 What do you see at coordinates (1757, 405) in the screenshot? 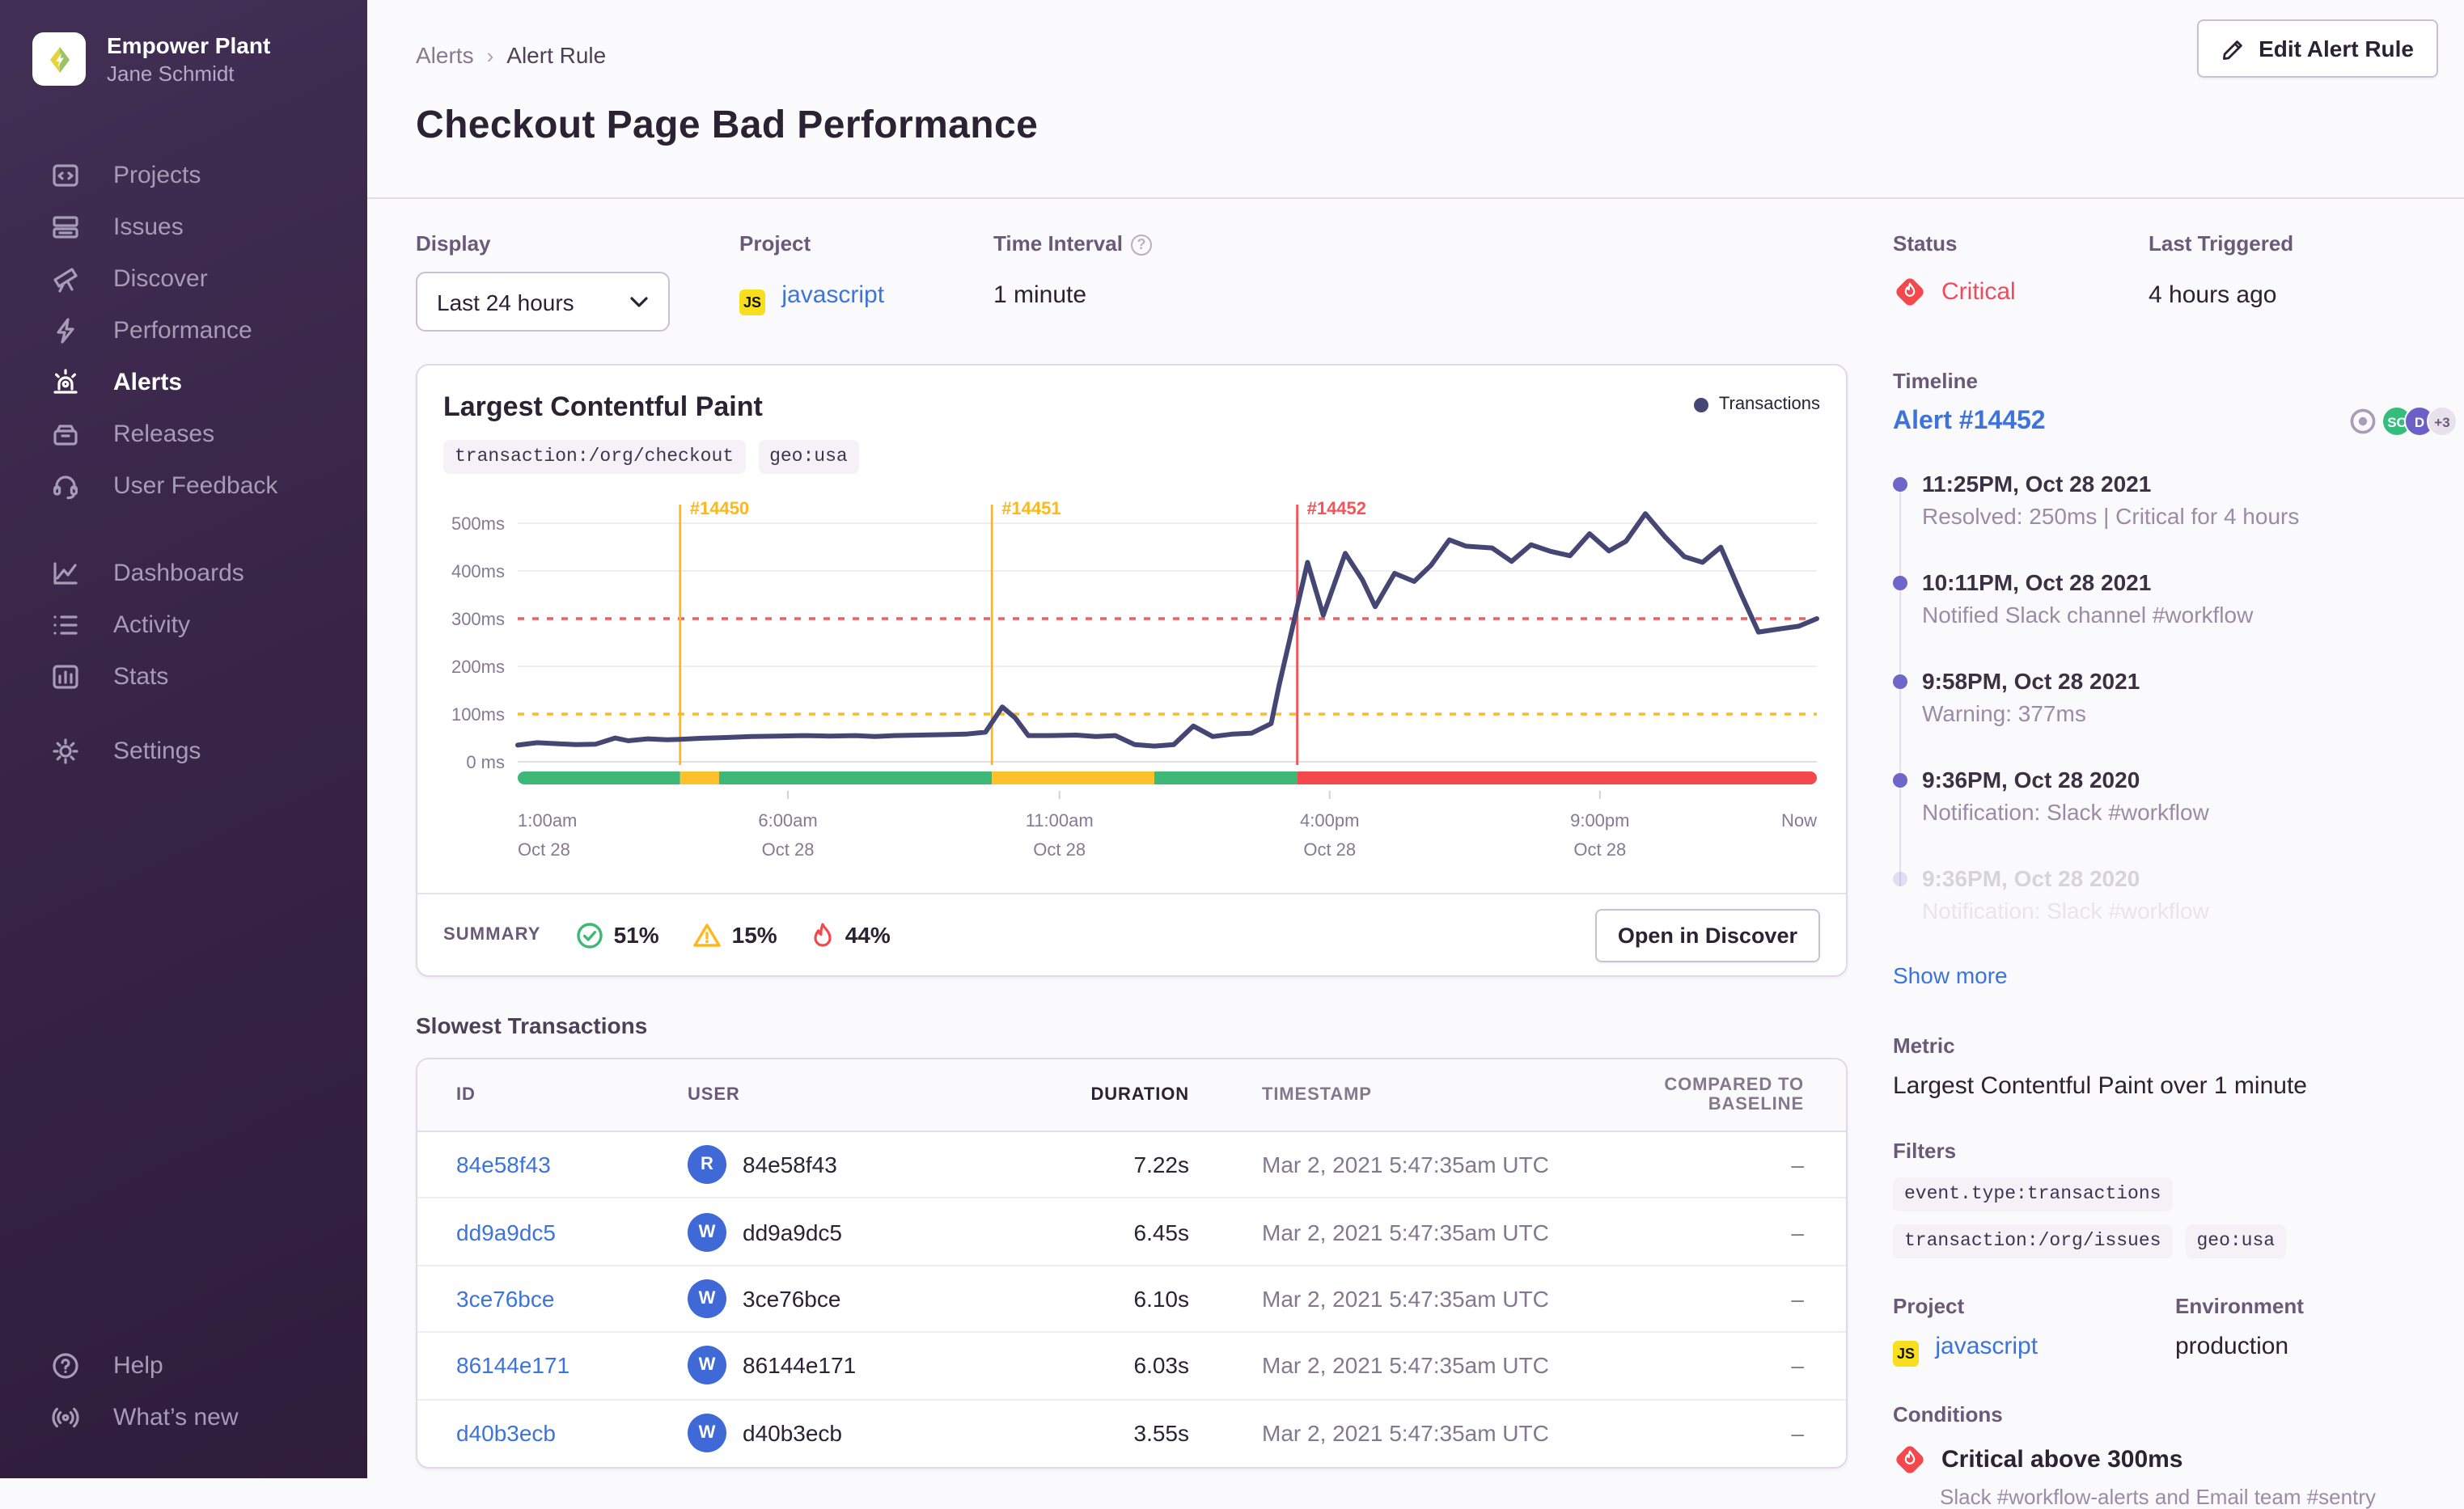
I see `chart-legend: Transactions` at bounding box center [1757, 405].